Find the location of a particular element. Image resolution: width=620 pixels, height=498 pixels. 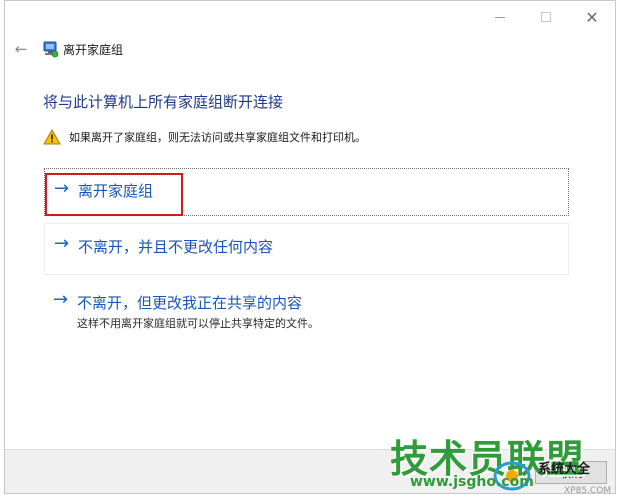

minimize-button is located at coordinates (500, 17).